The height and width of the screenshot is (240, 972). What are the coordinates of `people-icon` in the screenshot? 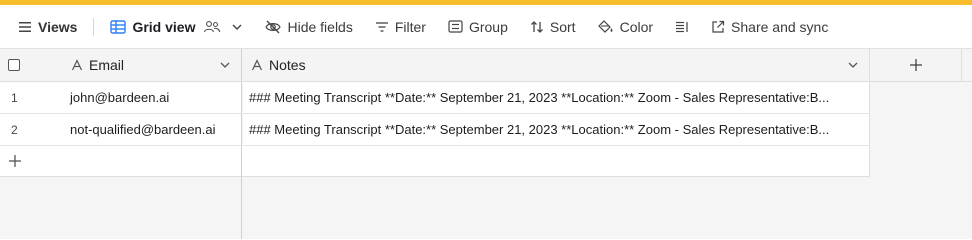 It's located at (212, 26).